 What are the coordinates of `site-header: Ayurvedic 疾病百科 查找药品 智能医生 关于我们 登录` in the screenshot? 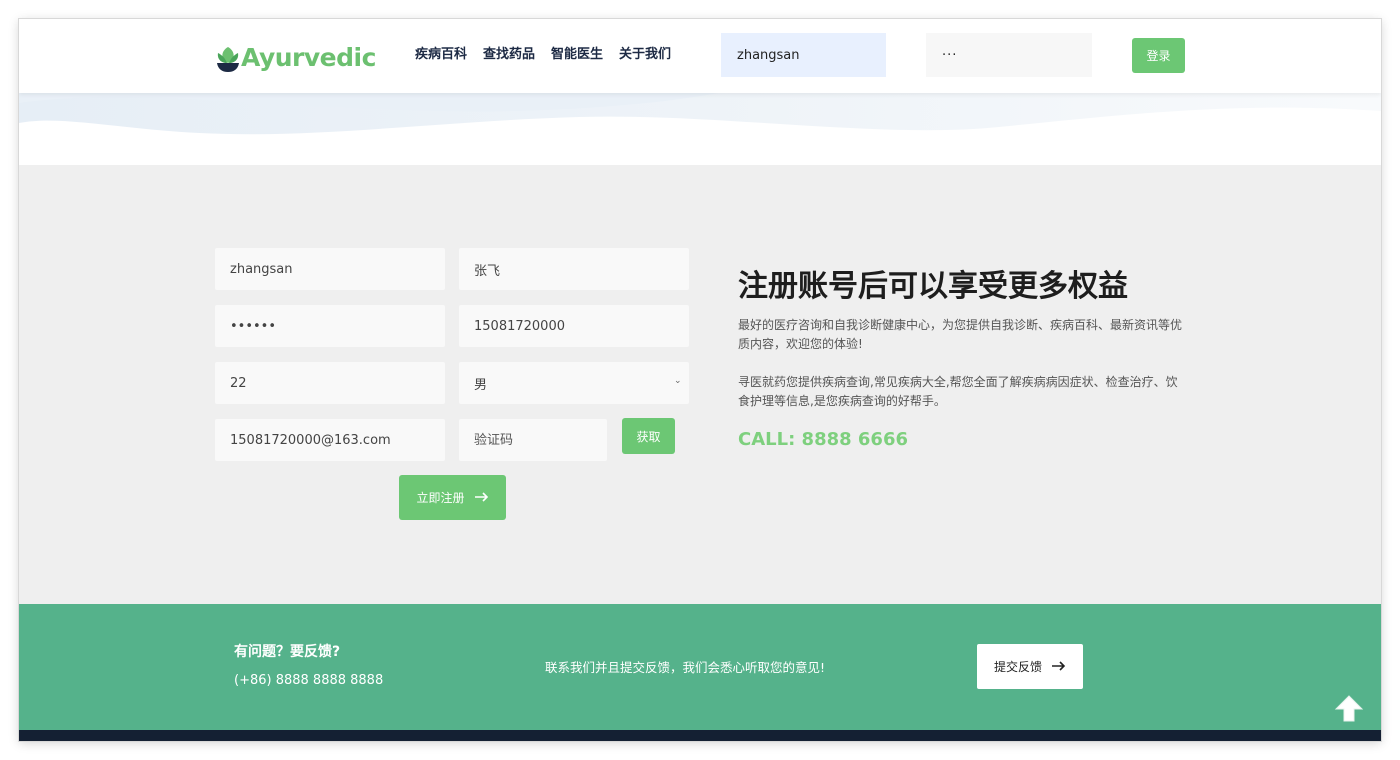 It's located at (700, 56).